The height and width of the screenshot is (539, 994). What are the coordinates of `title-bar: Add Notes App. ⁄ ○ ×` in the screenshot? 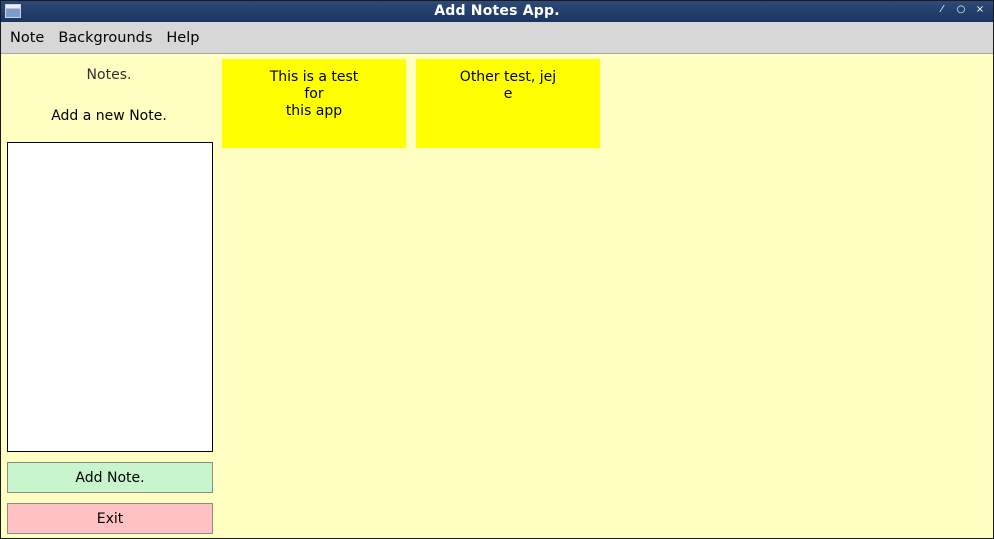 It's located at (497, 11).